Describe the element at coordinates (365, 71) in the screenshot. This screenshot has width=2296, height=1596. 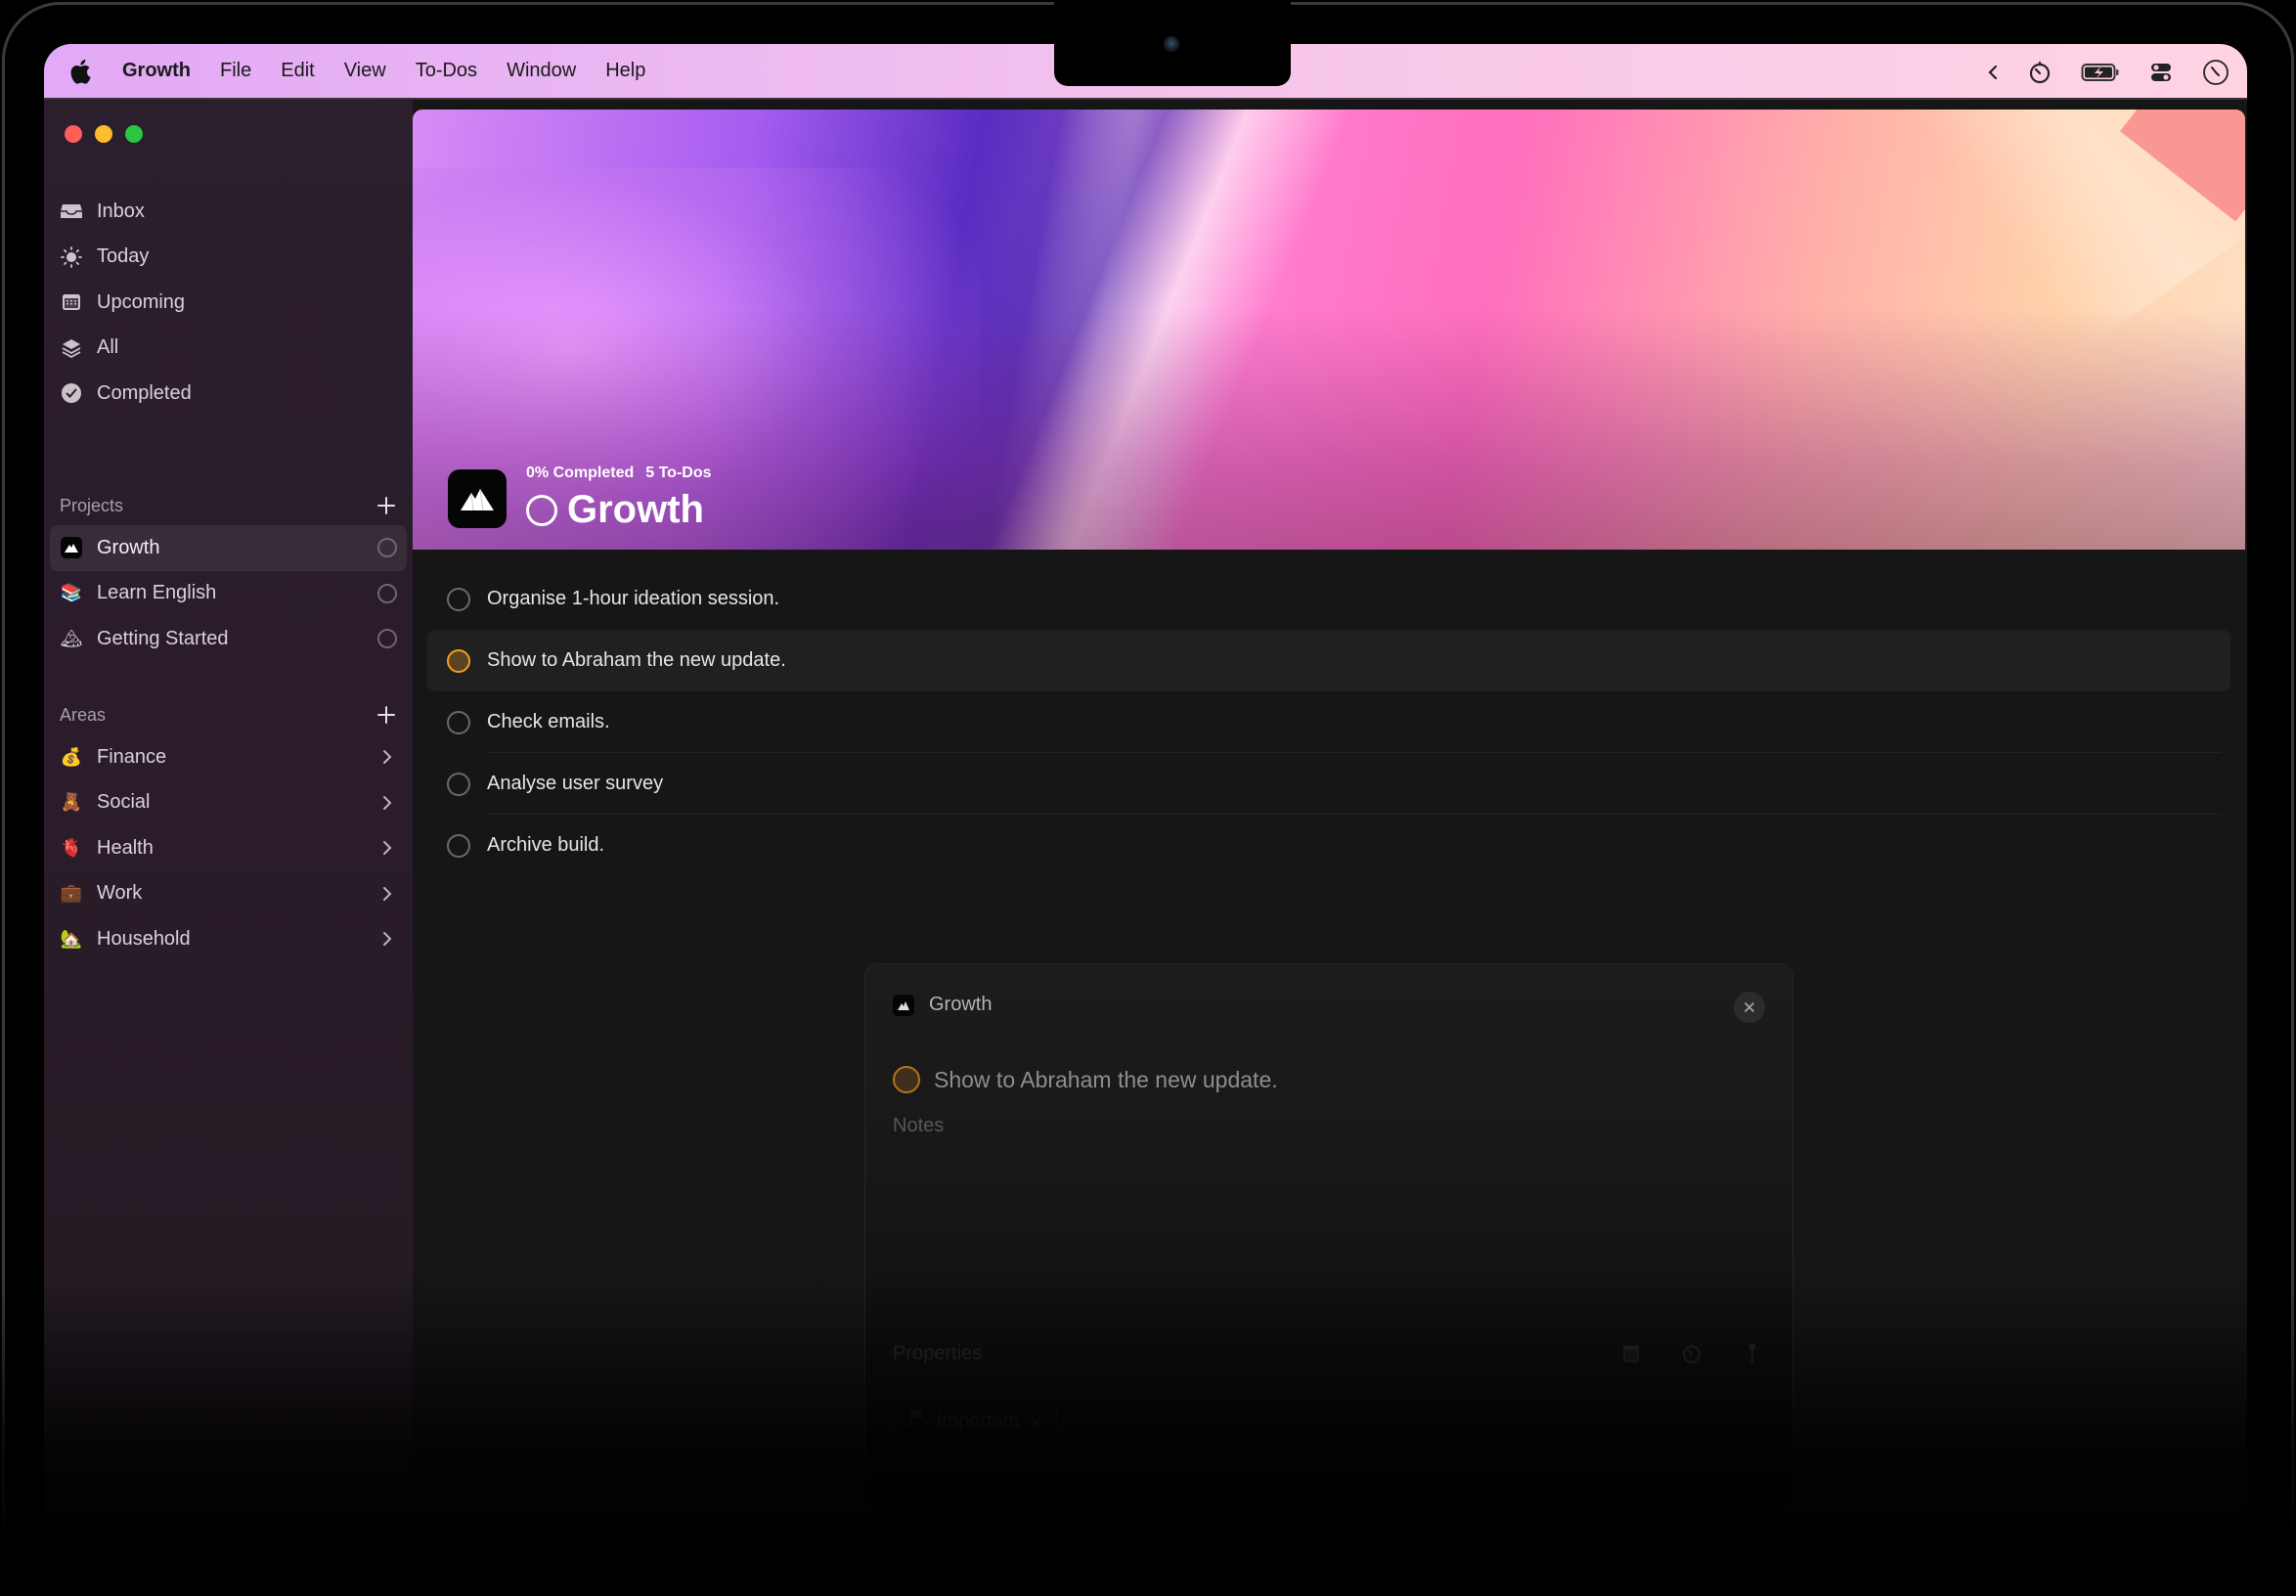
I see `menu-view: View` at that location.